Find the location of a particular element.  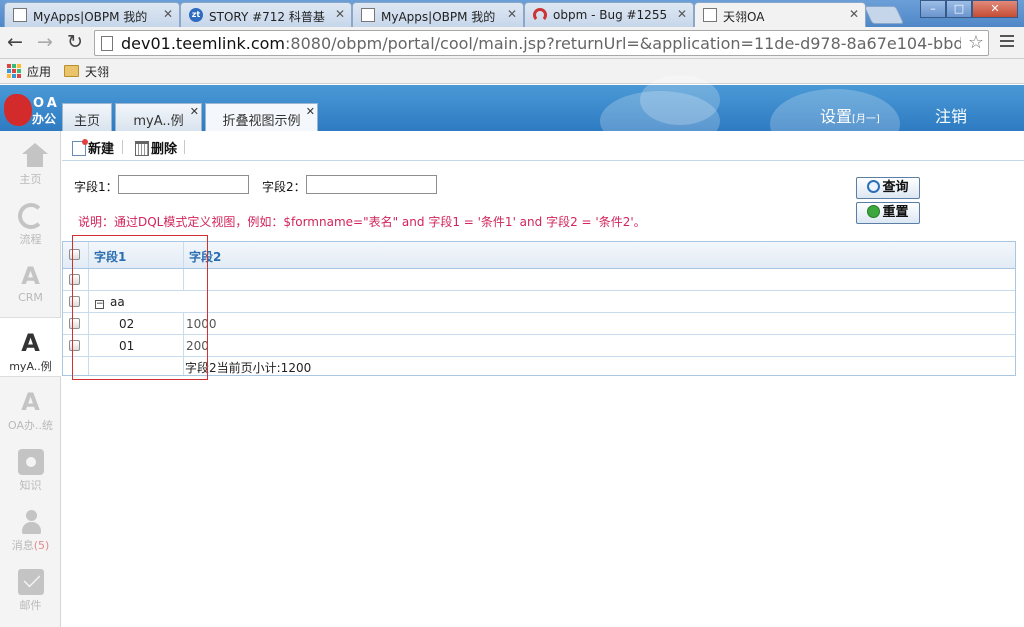

cell-field2: 200 is located at coordinates (197, 346).